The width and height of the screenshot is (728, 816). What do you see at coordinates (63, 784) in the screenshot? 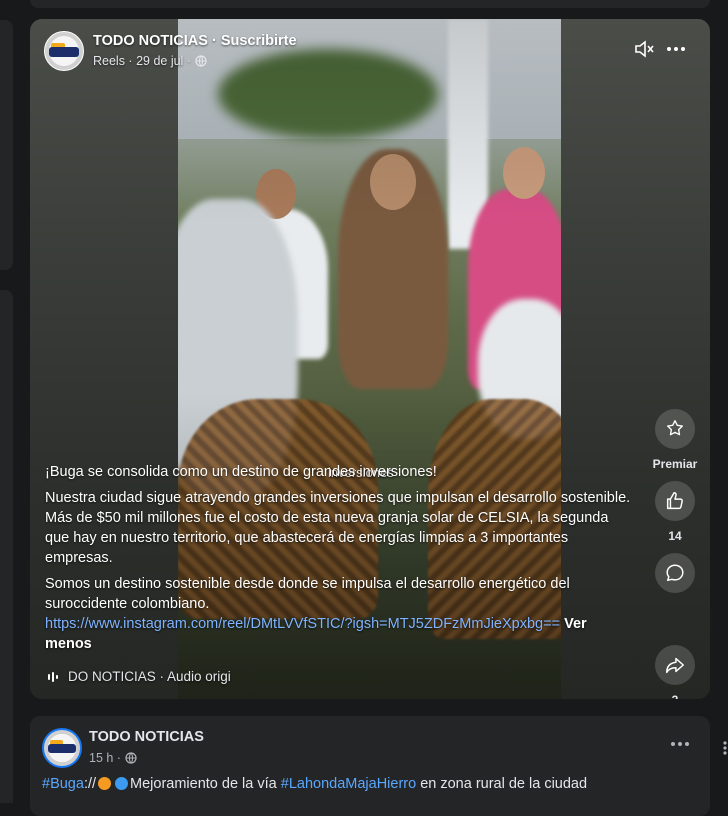
I see `hashtag-link: #Buga` at bounding box center [63, 784].